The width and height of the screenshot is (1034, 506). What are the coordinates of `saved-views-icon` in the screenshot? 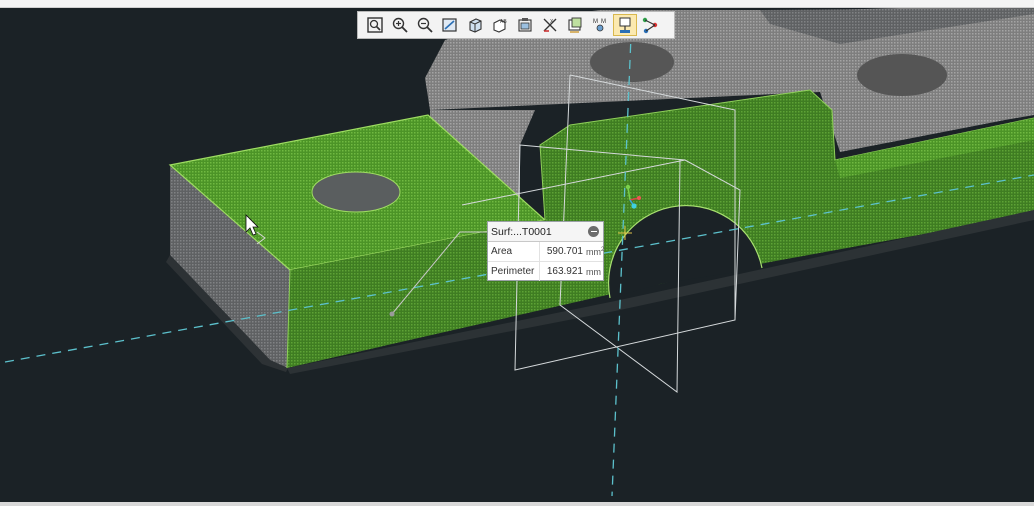 It's located at (525, 25).